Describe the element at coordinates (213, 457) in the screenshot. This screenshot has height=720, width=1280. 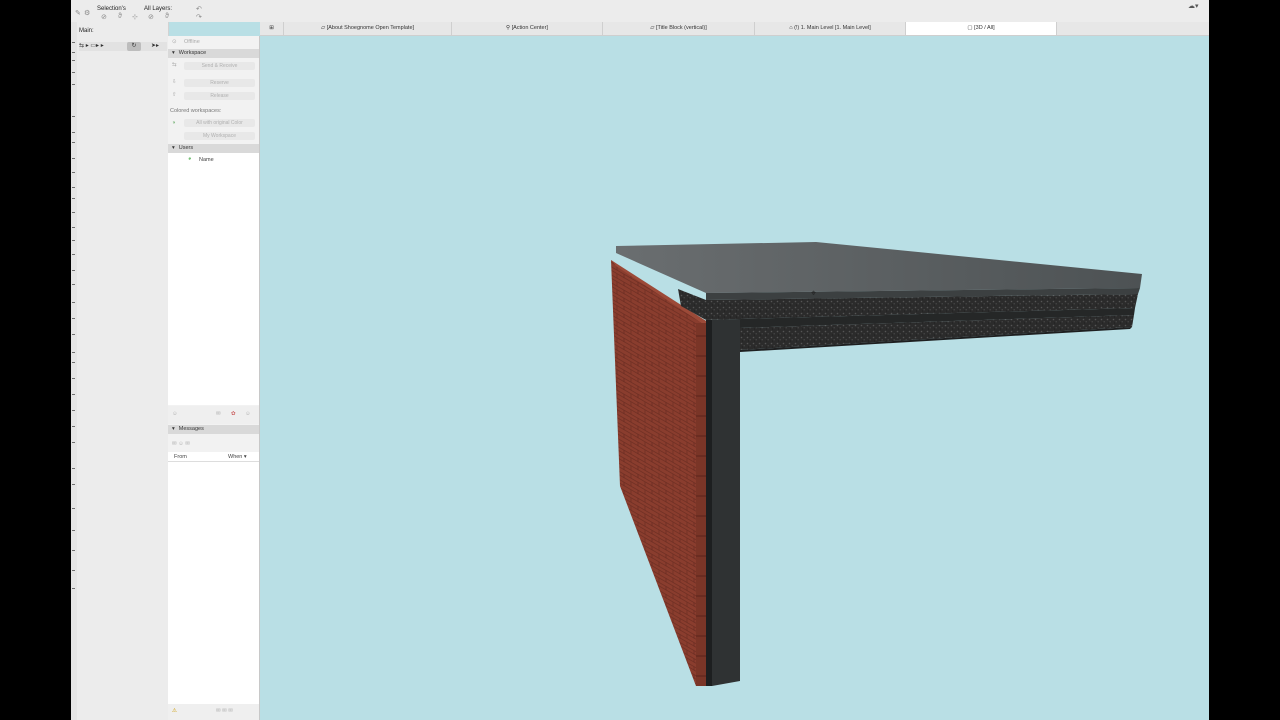
I see `messages-header-row: From When ▾` at that location.